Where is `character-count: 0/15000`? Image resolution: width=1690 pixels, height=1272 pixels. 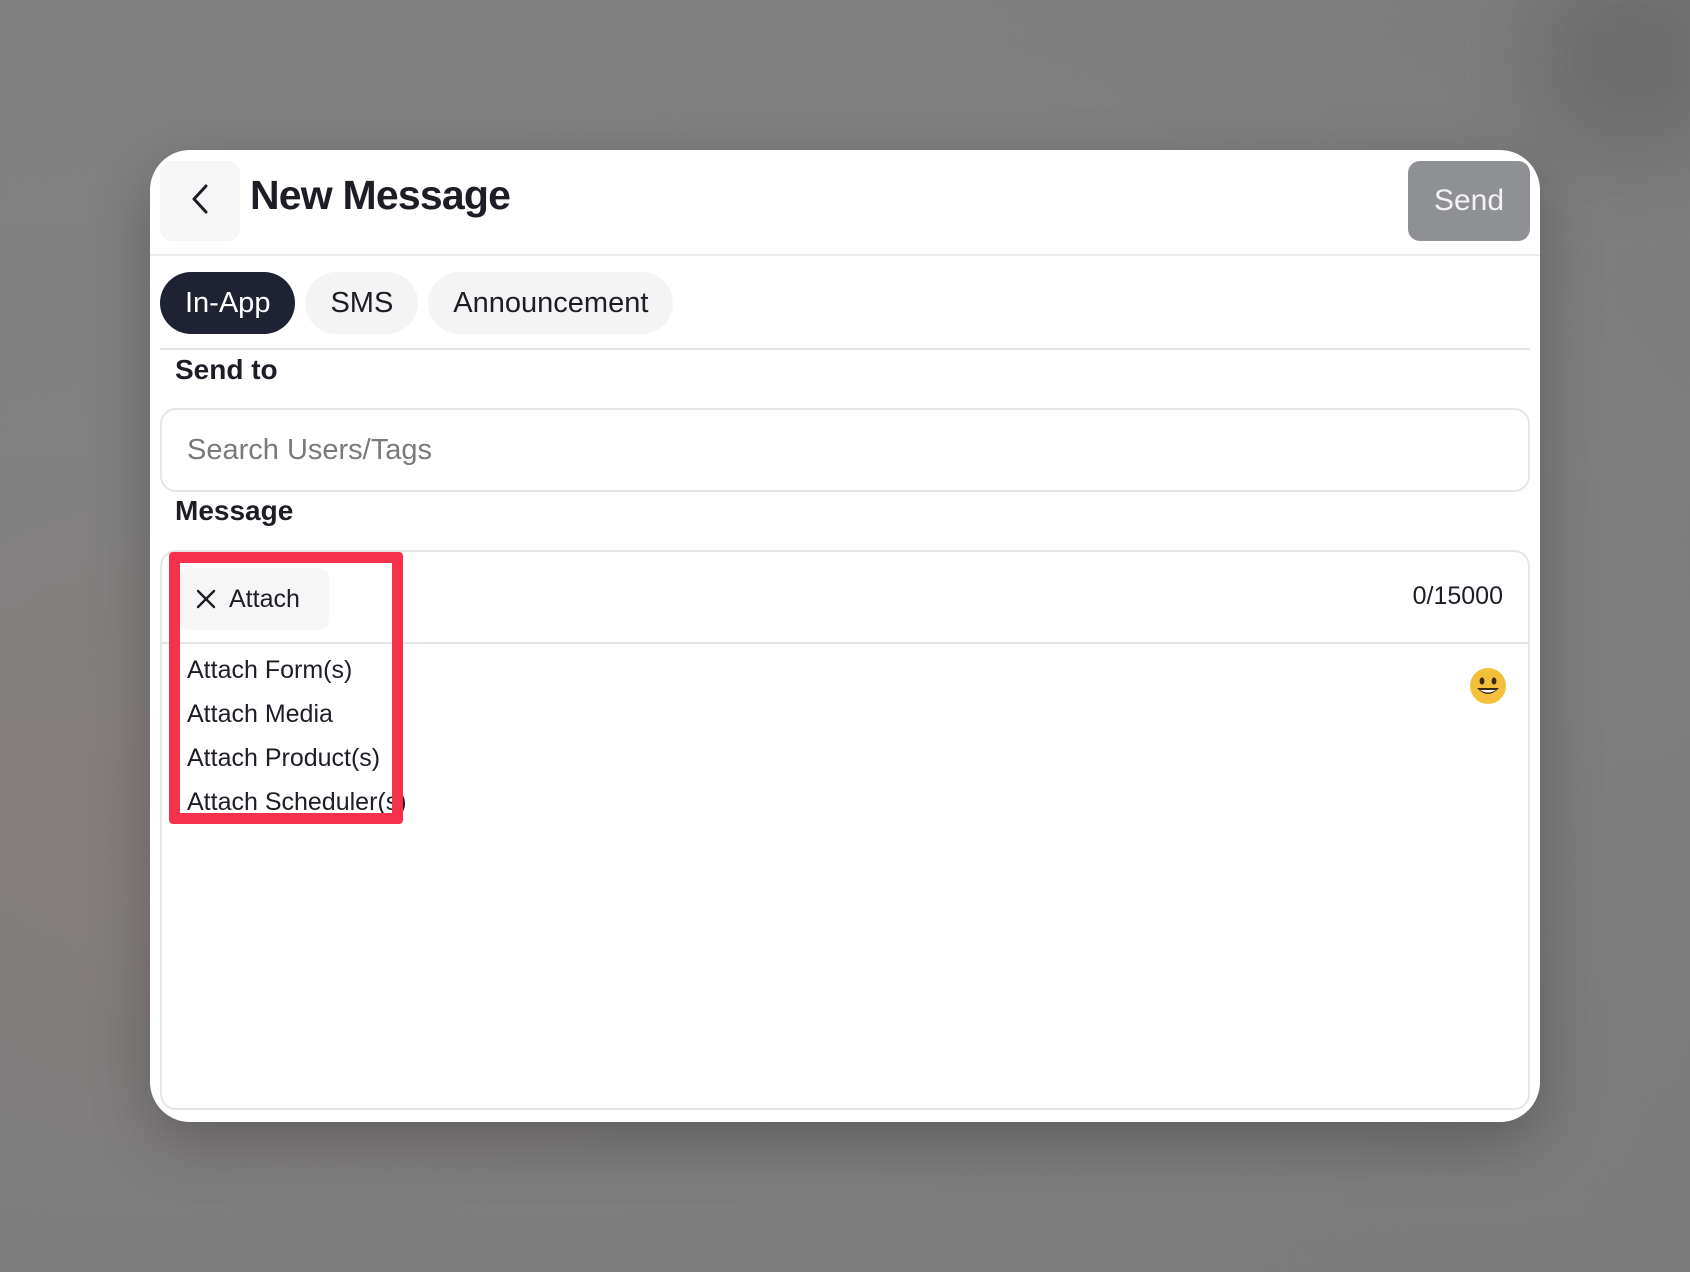 character-count: 0/15000 is located at coordinates (1457, 596).